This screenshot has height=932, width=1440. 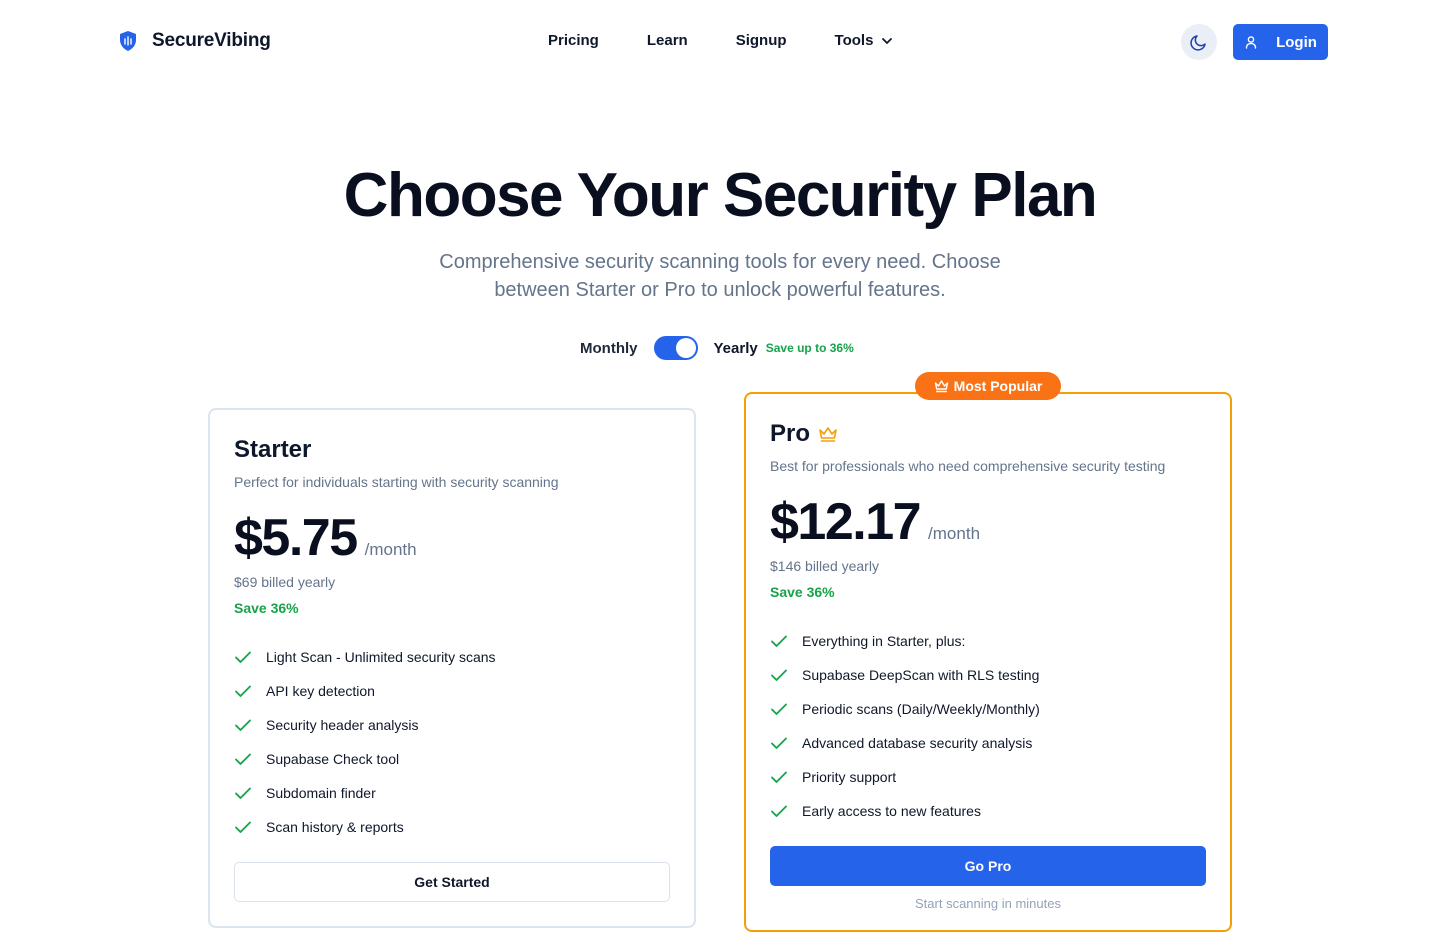 I want to click on shield-icon, so click(x=128, y=41).